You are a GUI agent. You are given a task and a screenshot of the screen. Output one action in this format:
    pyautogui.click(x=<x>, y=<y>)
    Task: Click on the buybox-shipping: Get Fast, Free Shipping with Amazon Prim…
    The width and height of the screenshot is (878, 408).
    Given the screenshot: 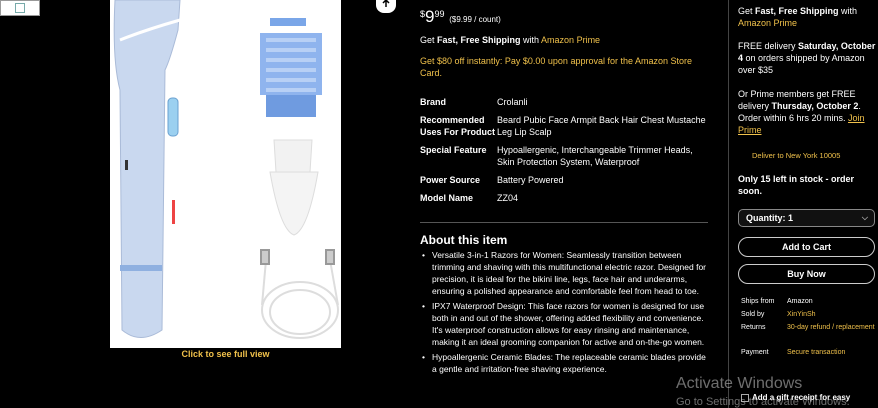 What is the action you would take?
    pyautogui.click(x=798, y=17)
    